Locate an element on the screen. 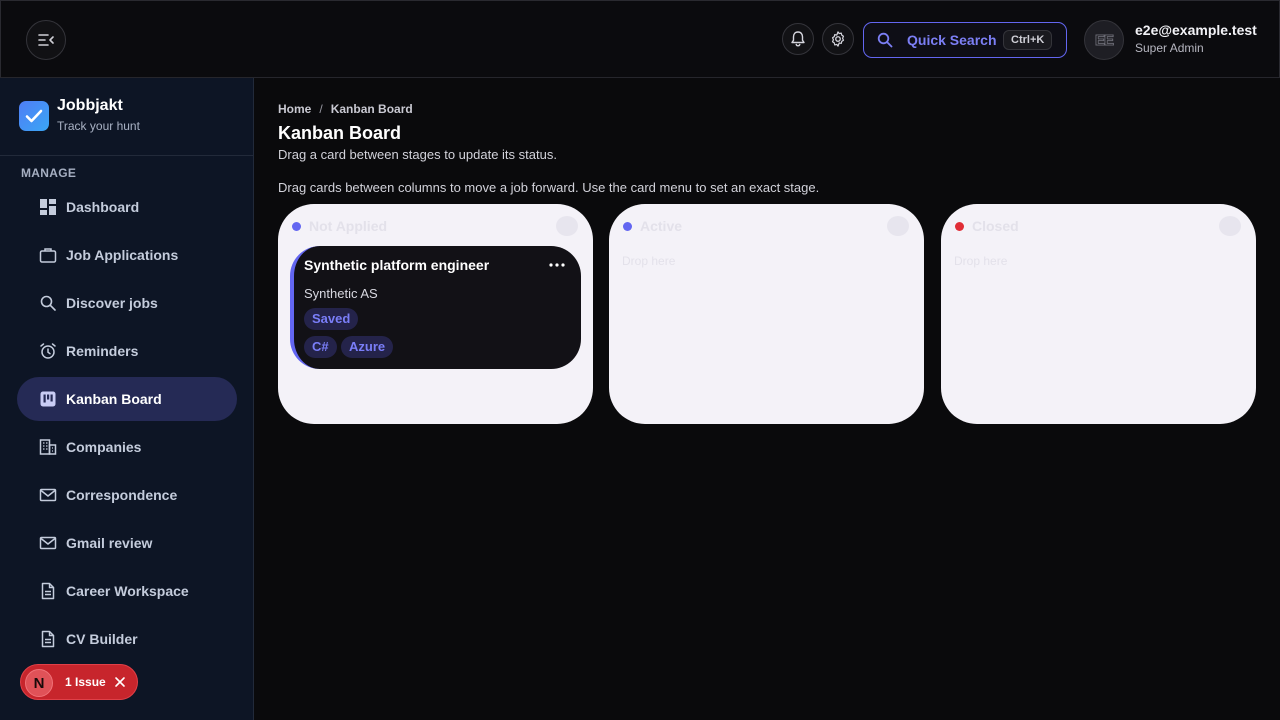 The height and width of the screenshot is (720, 1280). settings-button is located at coordinates (838, 39).